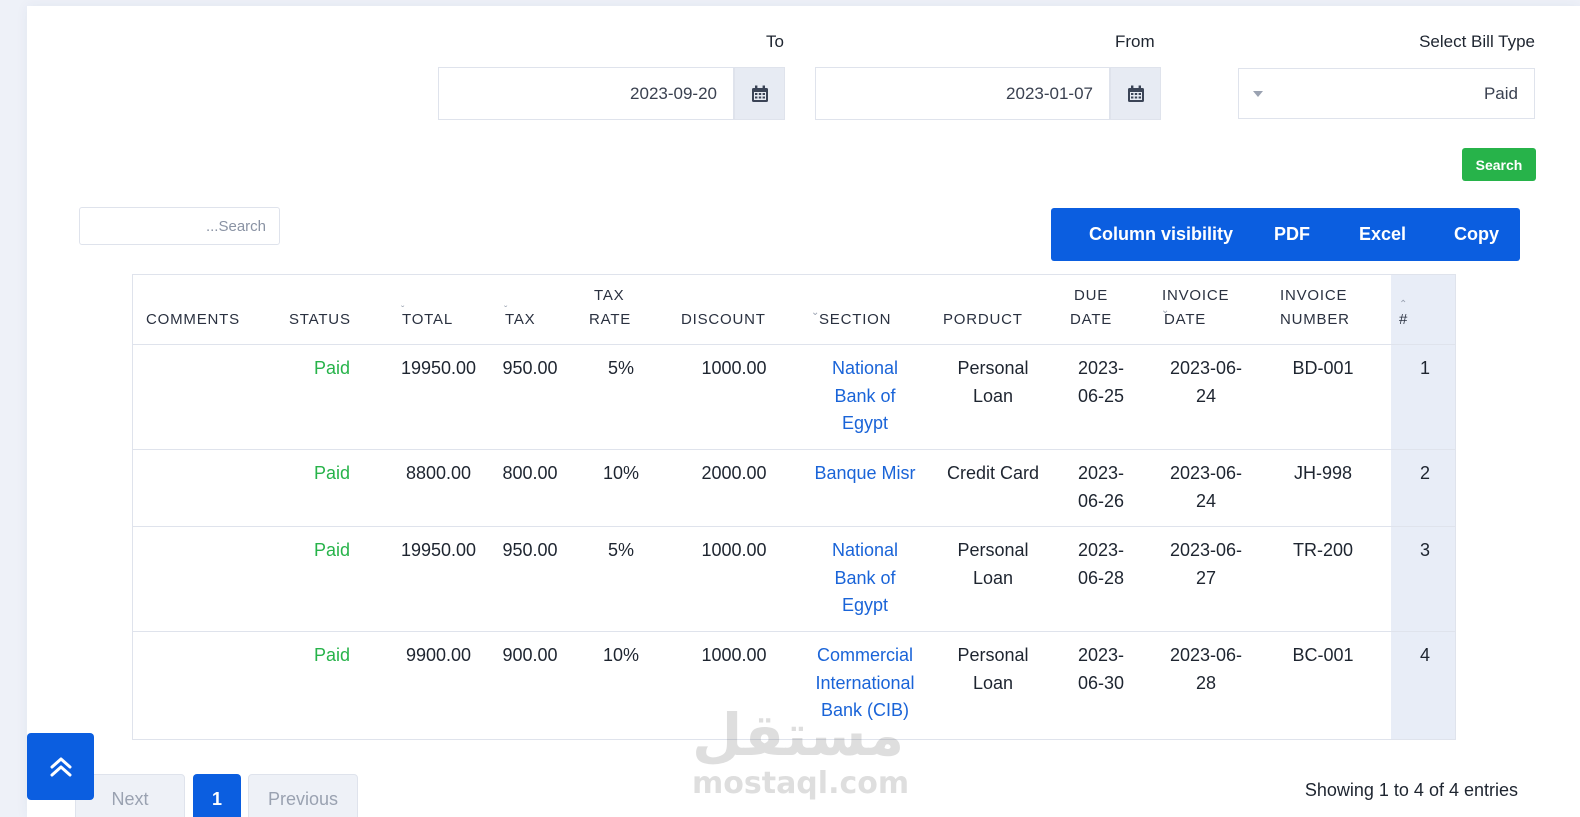  I want to click on cell-due-date: 2023- 06-30, so click(1101, 669).